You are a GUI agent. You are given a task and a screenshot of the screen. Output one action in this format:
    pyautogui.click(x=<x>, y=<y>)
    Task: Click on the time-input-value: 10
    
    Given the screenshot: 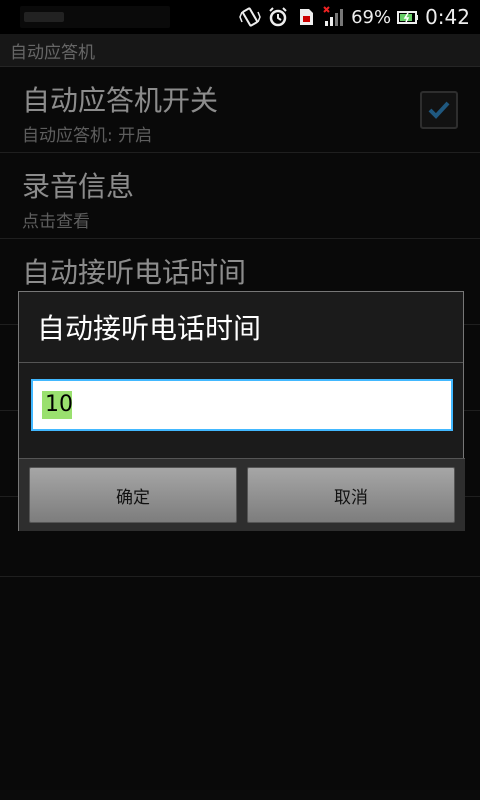 What is the action you would take?
    pyautogui.click(x=59, y=404)
    